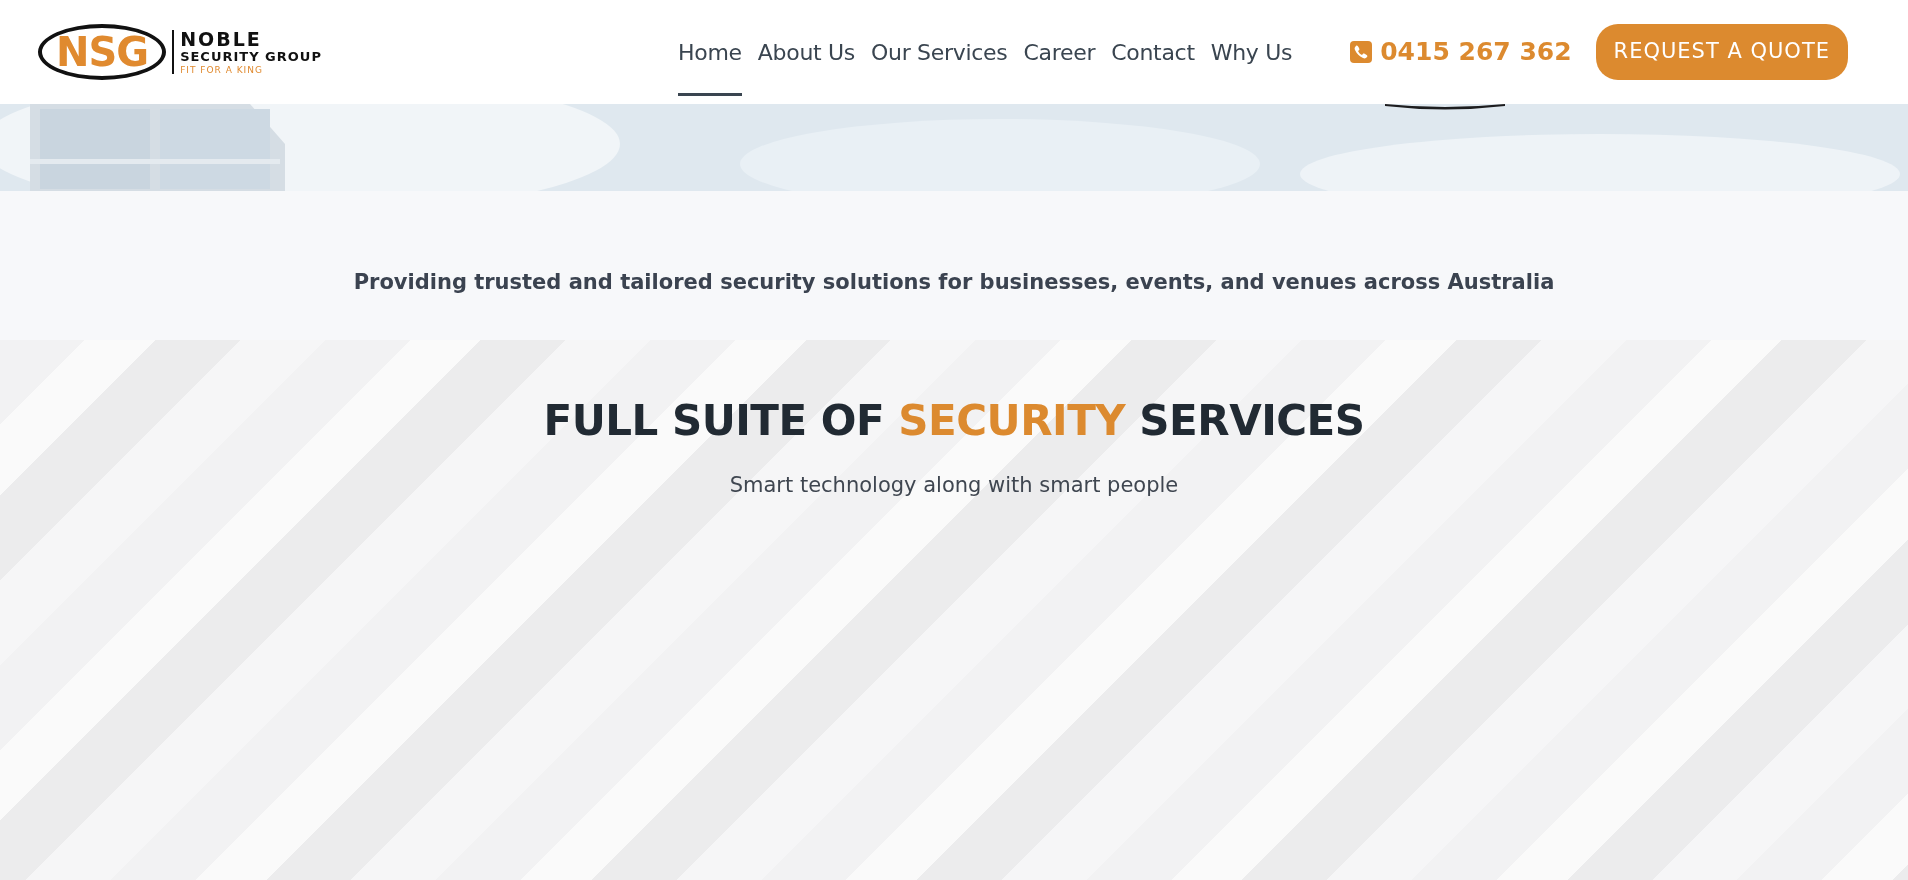 The height and width of the screenshot is (880, 1908). I want to click on section-heading: FULL SUITE OF SECURITY SERVICES, so click(954, 421).